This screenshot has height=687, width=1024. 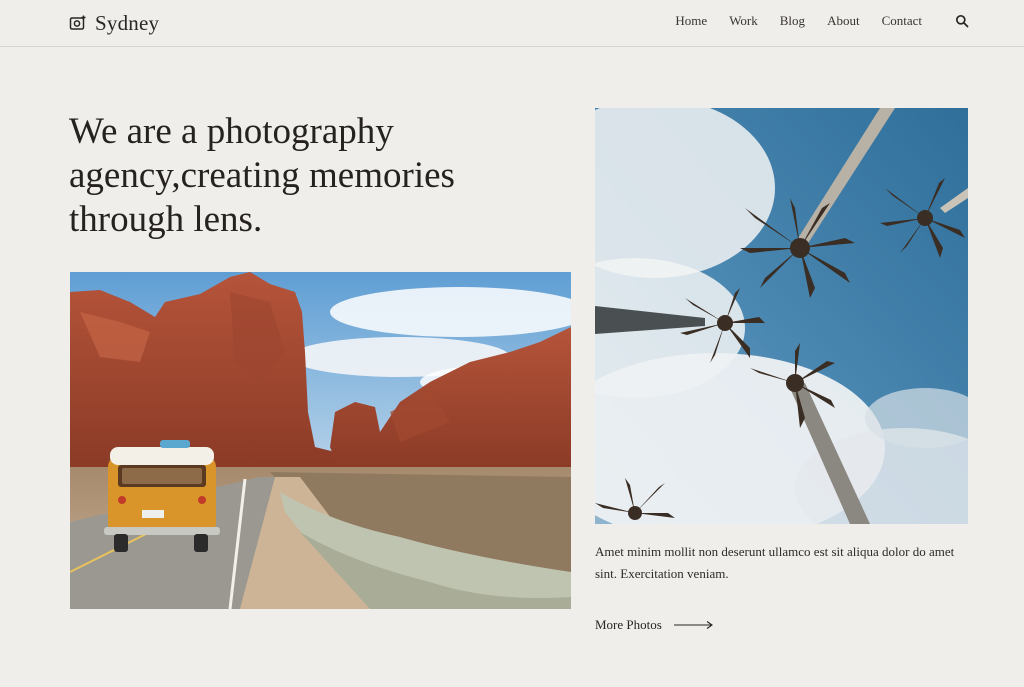 What do you see at coordinates (743, 21) in the screenshot?
I see `nav-work: Work` at bounding box center [743, 21].